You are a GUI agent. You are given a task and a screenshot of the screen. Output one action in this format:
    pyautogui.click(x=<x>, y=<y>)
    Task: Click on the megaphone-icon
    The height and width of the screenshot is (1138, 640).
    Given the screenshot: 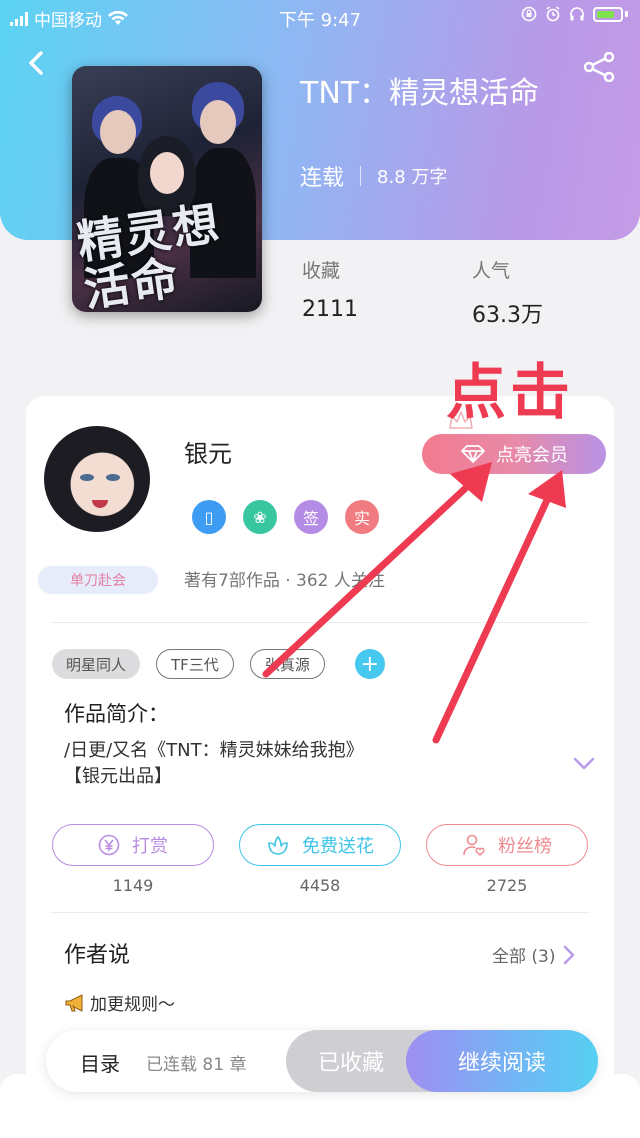 What is the action you would take?
    pyautogui.click(x=74, y=1002)
    